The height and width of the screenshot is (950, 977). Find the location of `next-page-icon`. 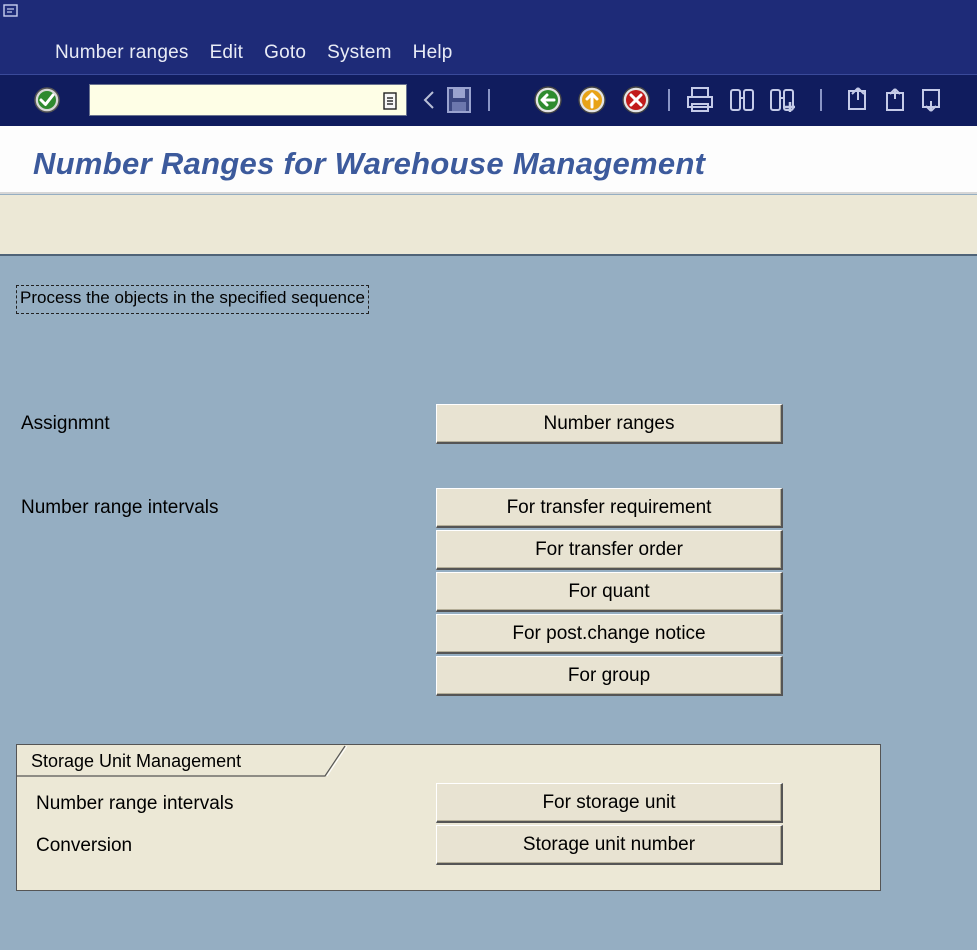

next-page-icon is located at coordinates (932, 100).